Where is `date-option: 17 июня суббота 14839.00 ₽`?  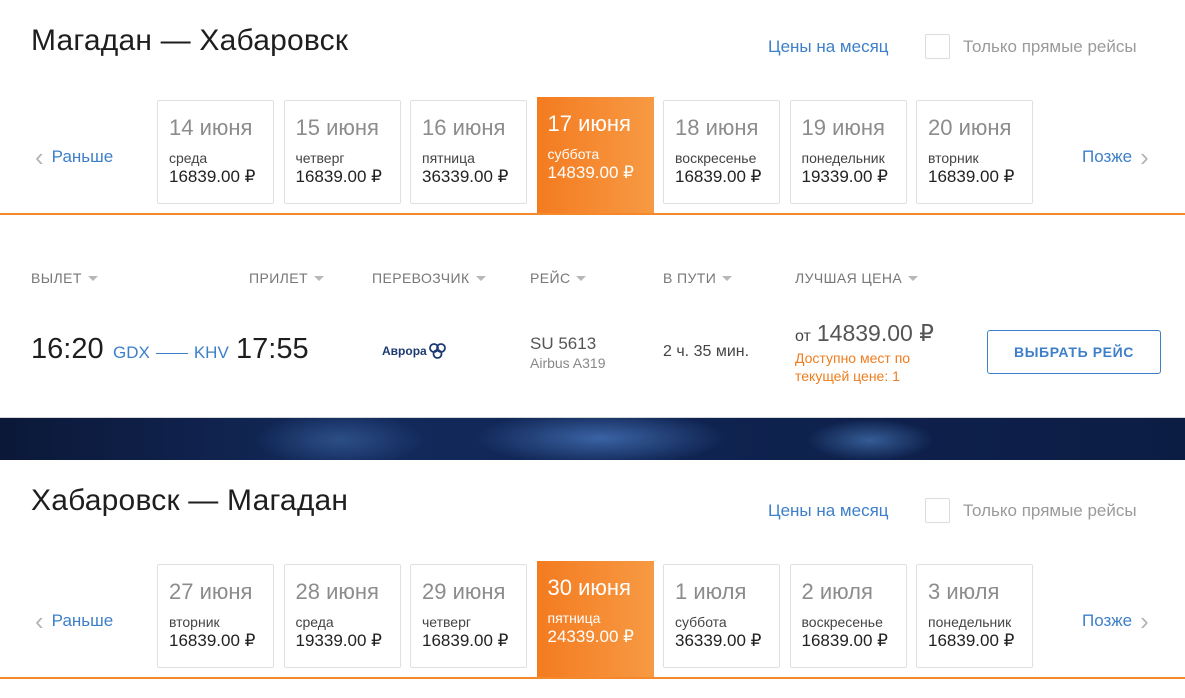 date-option: 17 июня суббота 14839.00 ₽ is located at coordinates (595, 156).